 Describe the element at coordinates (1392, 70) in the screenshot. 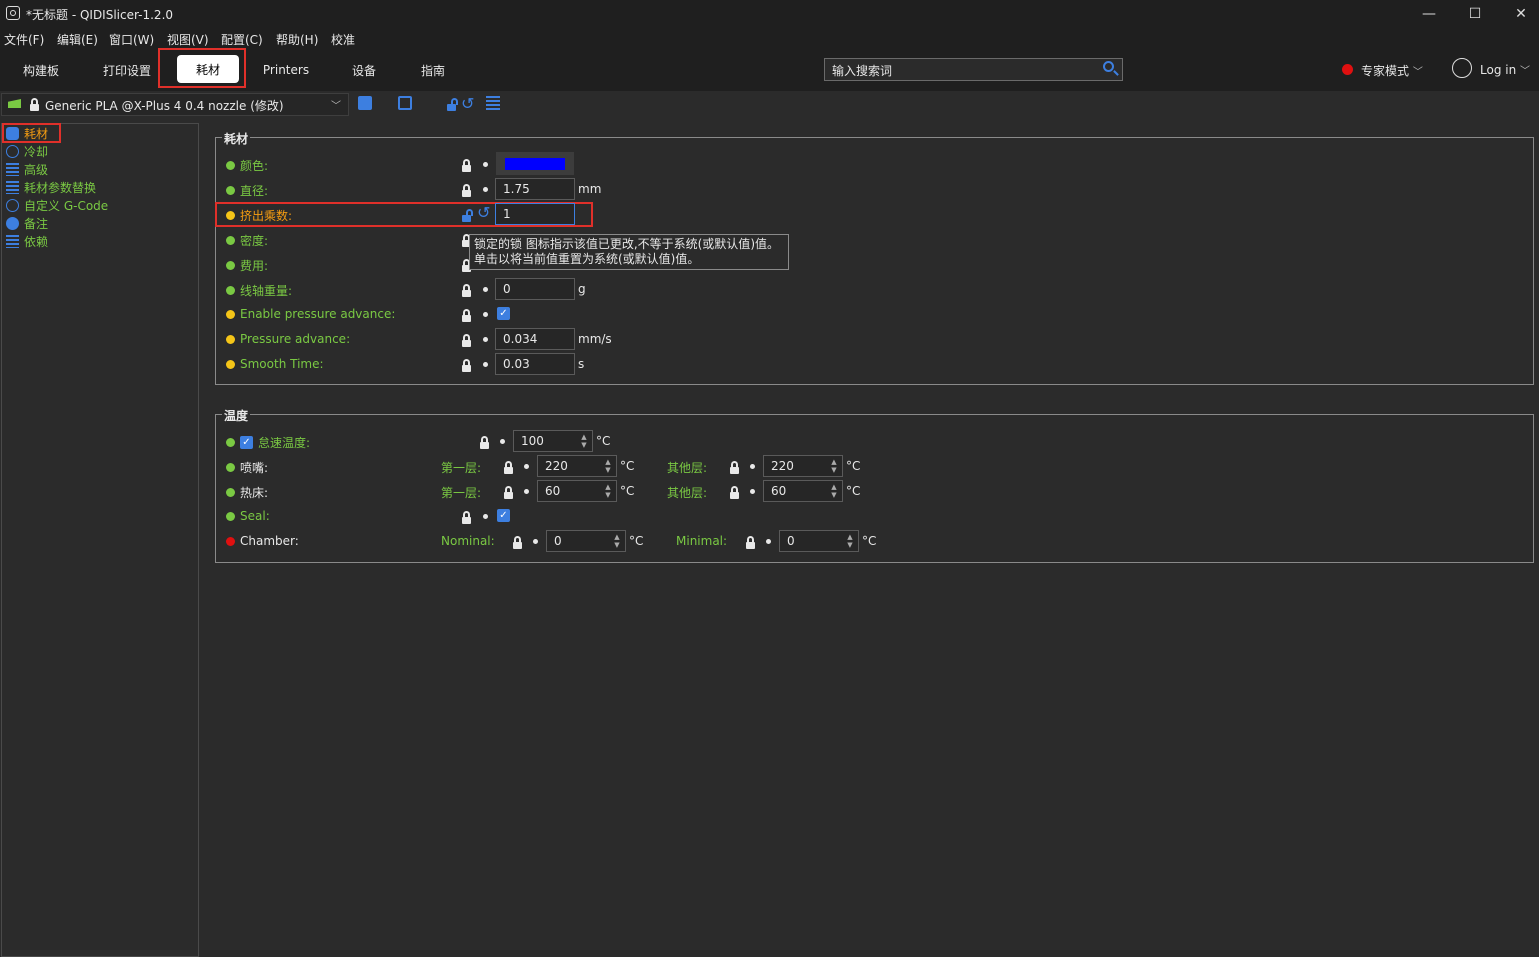

I see `mode-selector: 专家模式 ﹀` at that location.